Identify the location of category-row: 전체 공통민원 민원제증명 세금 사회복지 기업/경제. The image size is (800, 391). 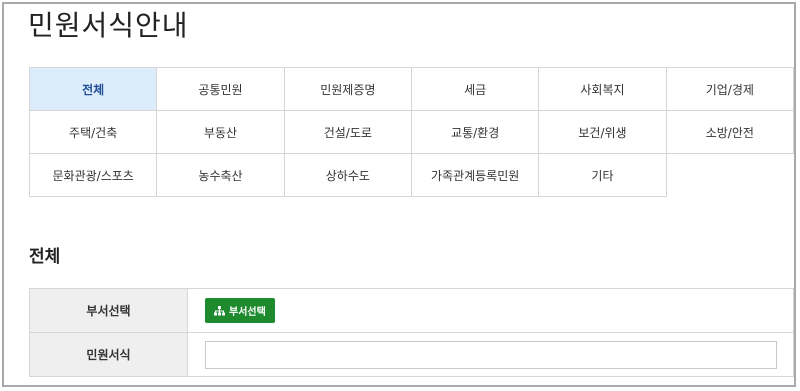
(411, 89).